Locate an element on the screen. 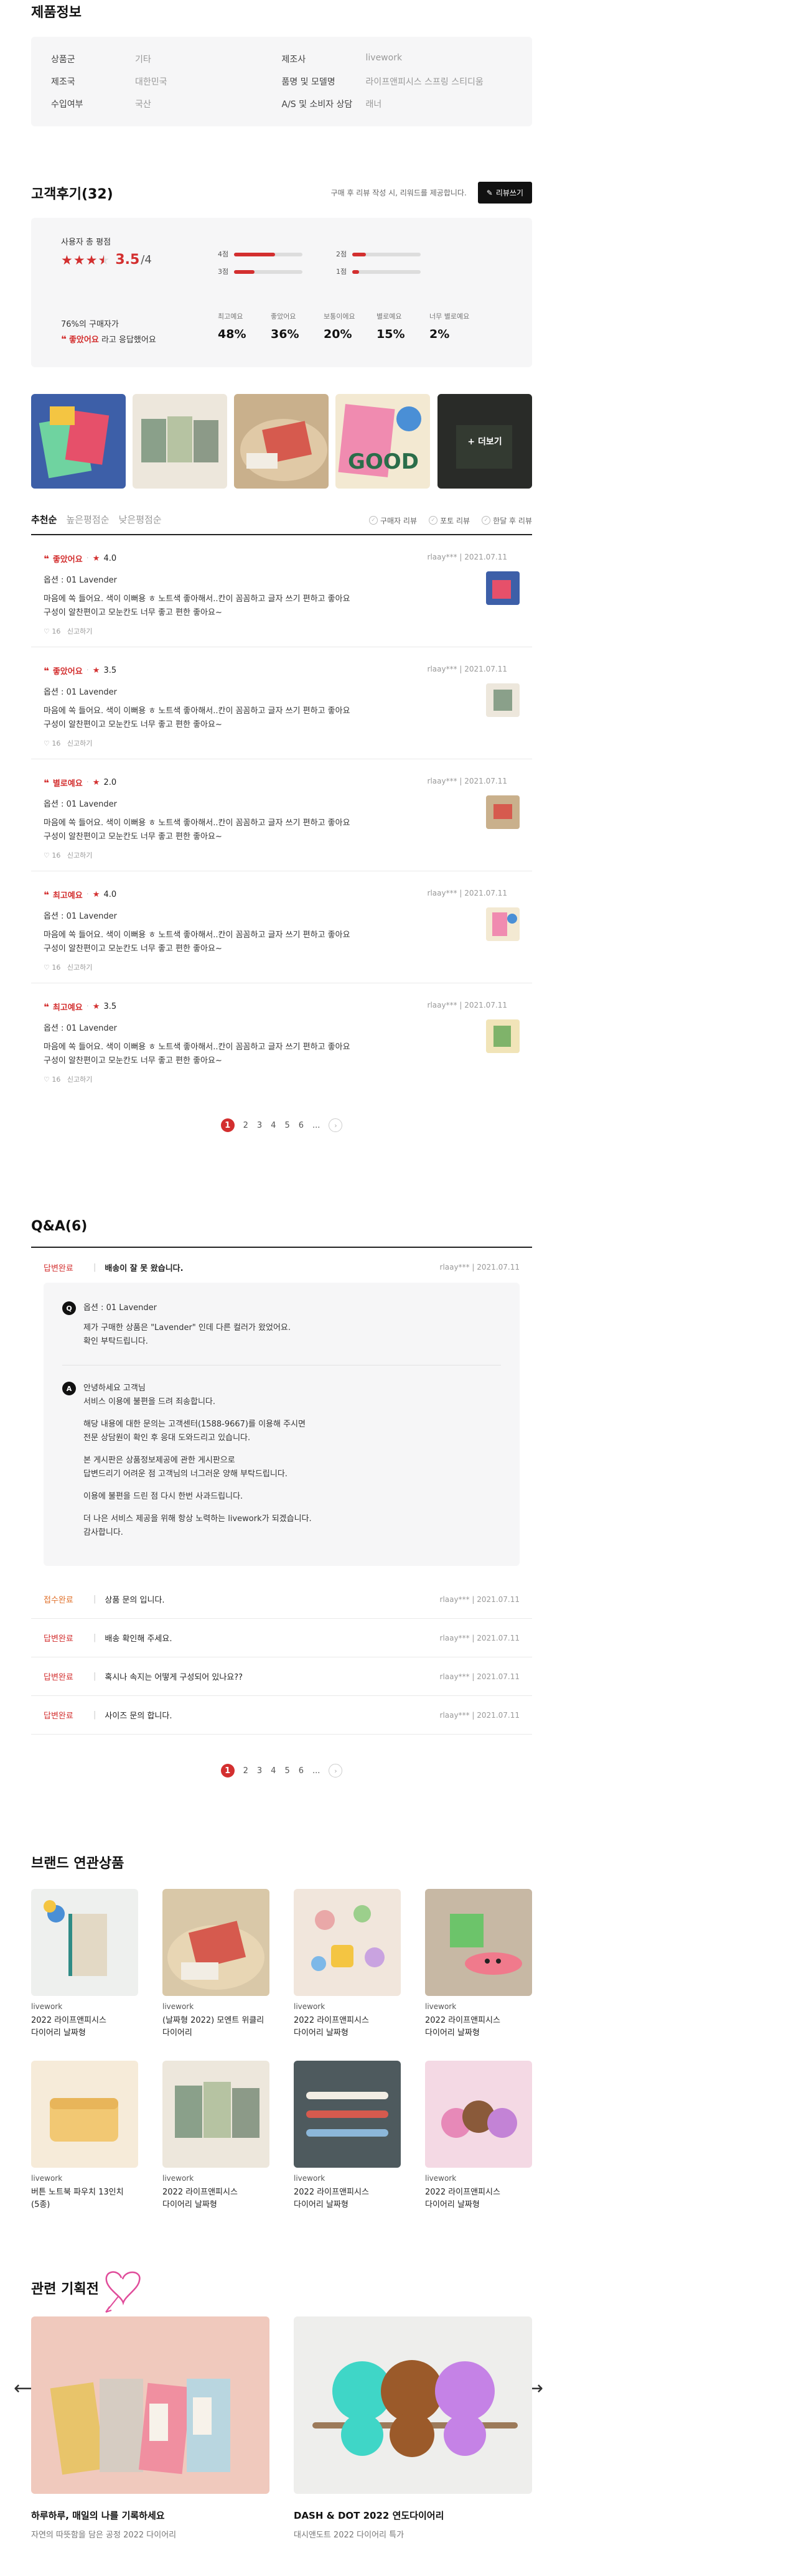 The image size is (809, 2576). qa-item: 답변완료 | 배송 확인해 주세요. rlaay*** | 2021.07.11 is located at coordinates (281, 1638).